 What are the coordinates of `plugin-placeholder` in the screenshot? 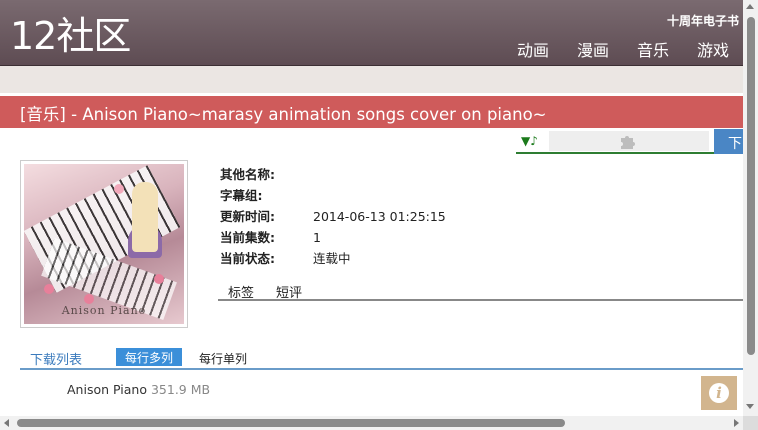 It's located at (629, 141).